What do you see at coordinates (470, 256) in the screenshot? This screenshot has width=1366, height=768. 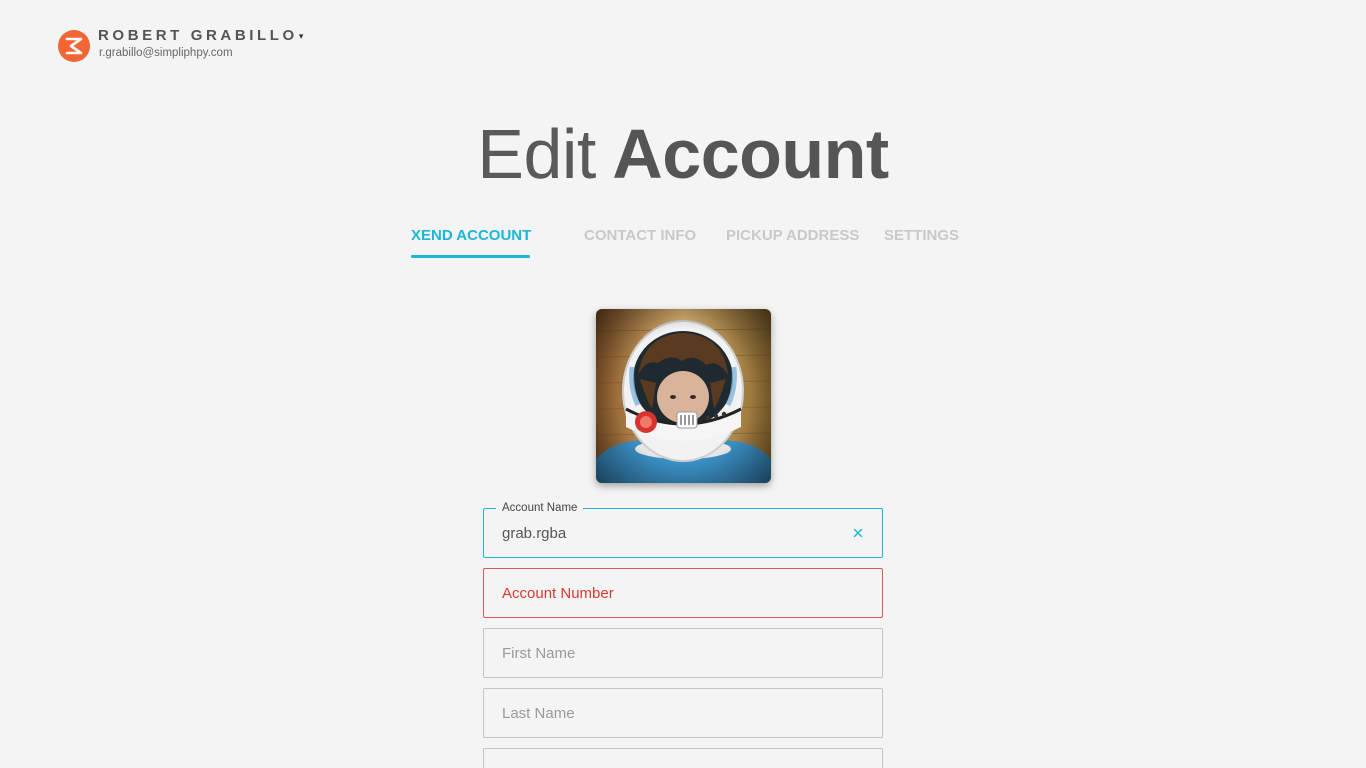 I see `active-tab-indicator` at bounding box center [470, 256].